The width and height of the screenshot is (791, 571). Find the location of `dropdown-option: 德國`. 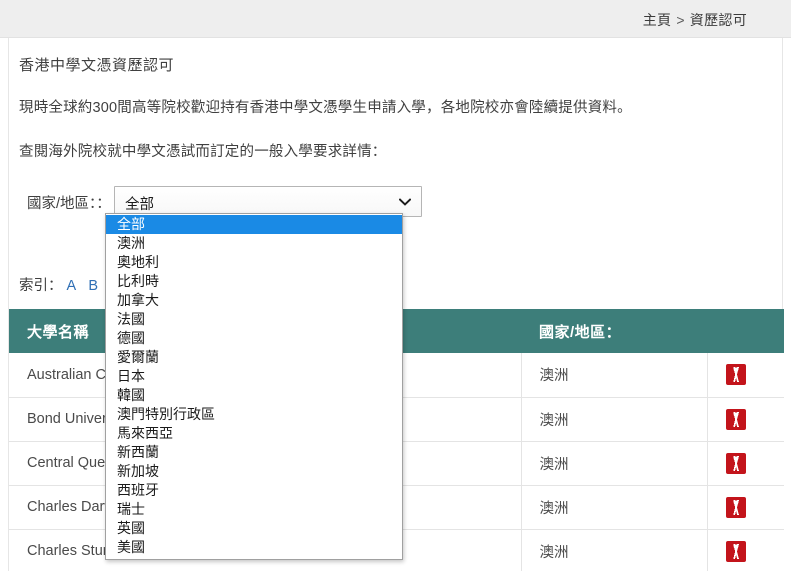

dropdown-option: 德國 is located at coordinates (254, 338).